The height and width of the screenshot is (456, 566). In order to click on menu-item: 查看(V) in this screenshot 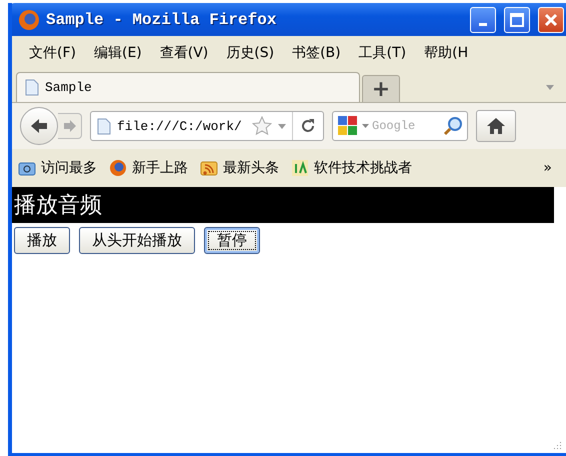, I will do `click(184, 53)`.